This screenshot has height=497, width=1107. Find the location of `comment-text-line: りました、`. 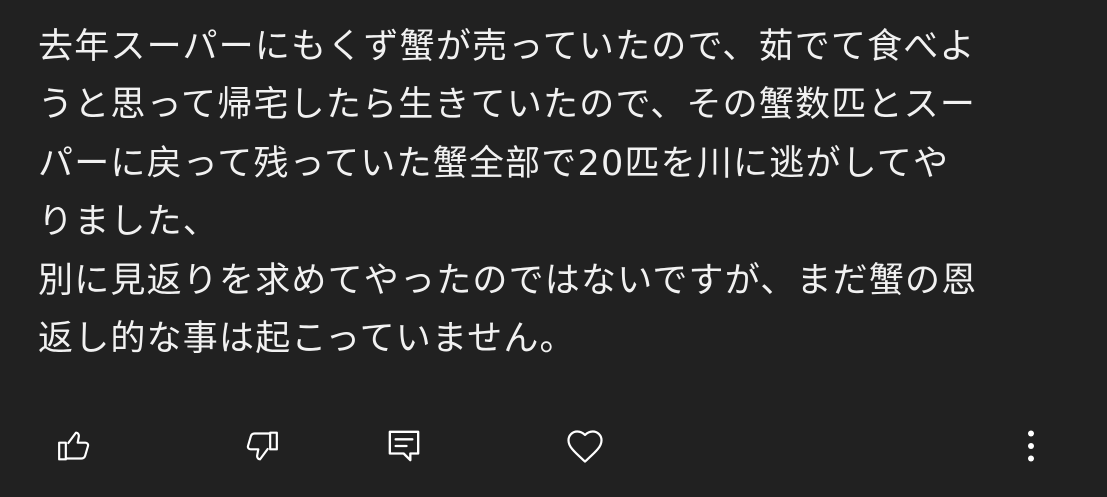

comment-text-line: りました、 is located at coordinates (129, 222).